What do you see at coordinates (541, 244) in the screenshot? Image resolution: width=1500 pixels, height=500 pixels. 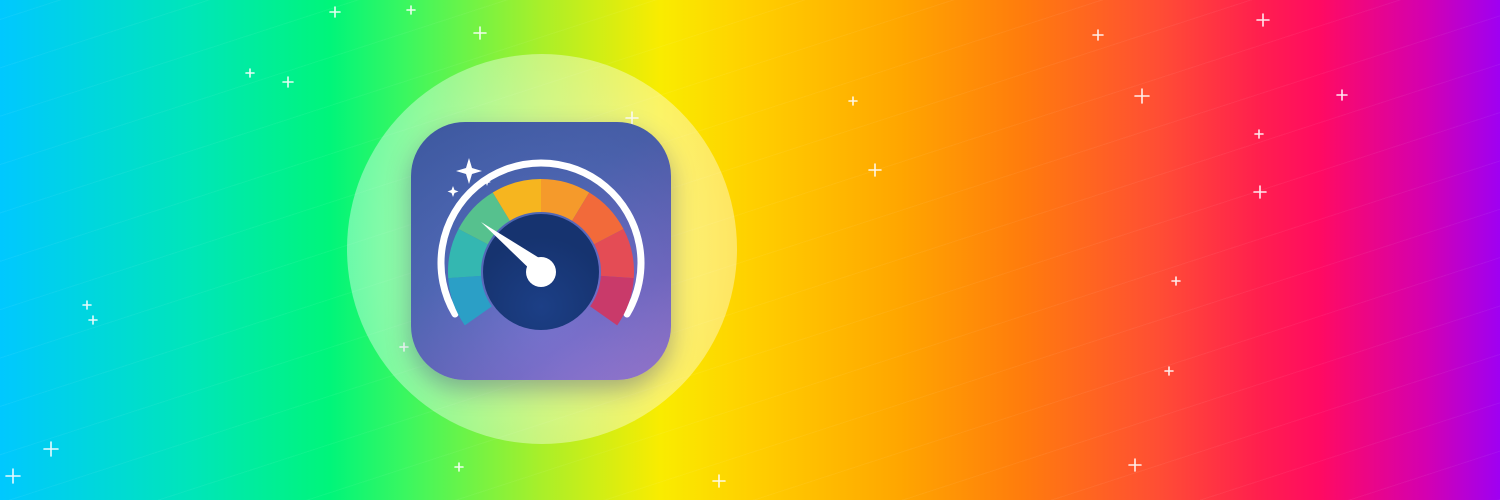 I see `speedometer-gauge-icon` at bounding box center [541, 244].